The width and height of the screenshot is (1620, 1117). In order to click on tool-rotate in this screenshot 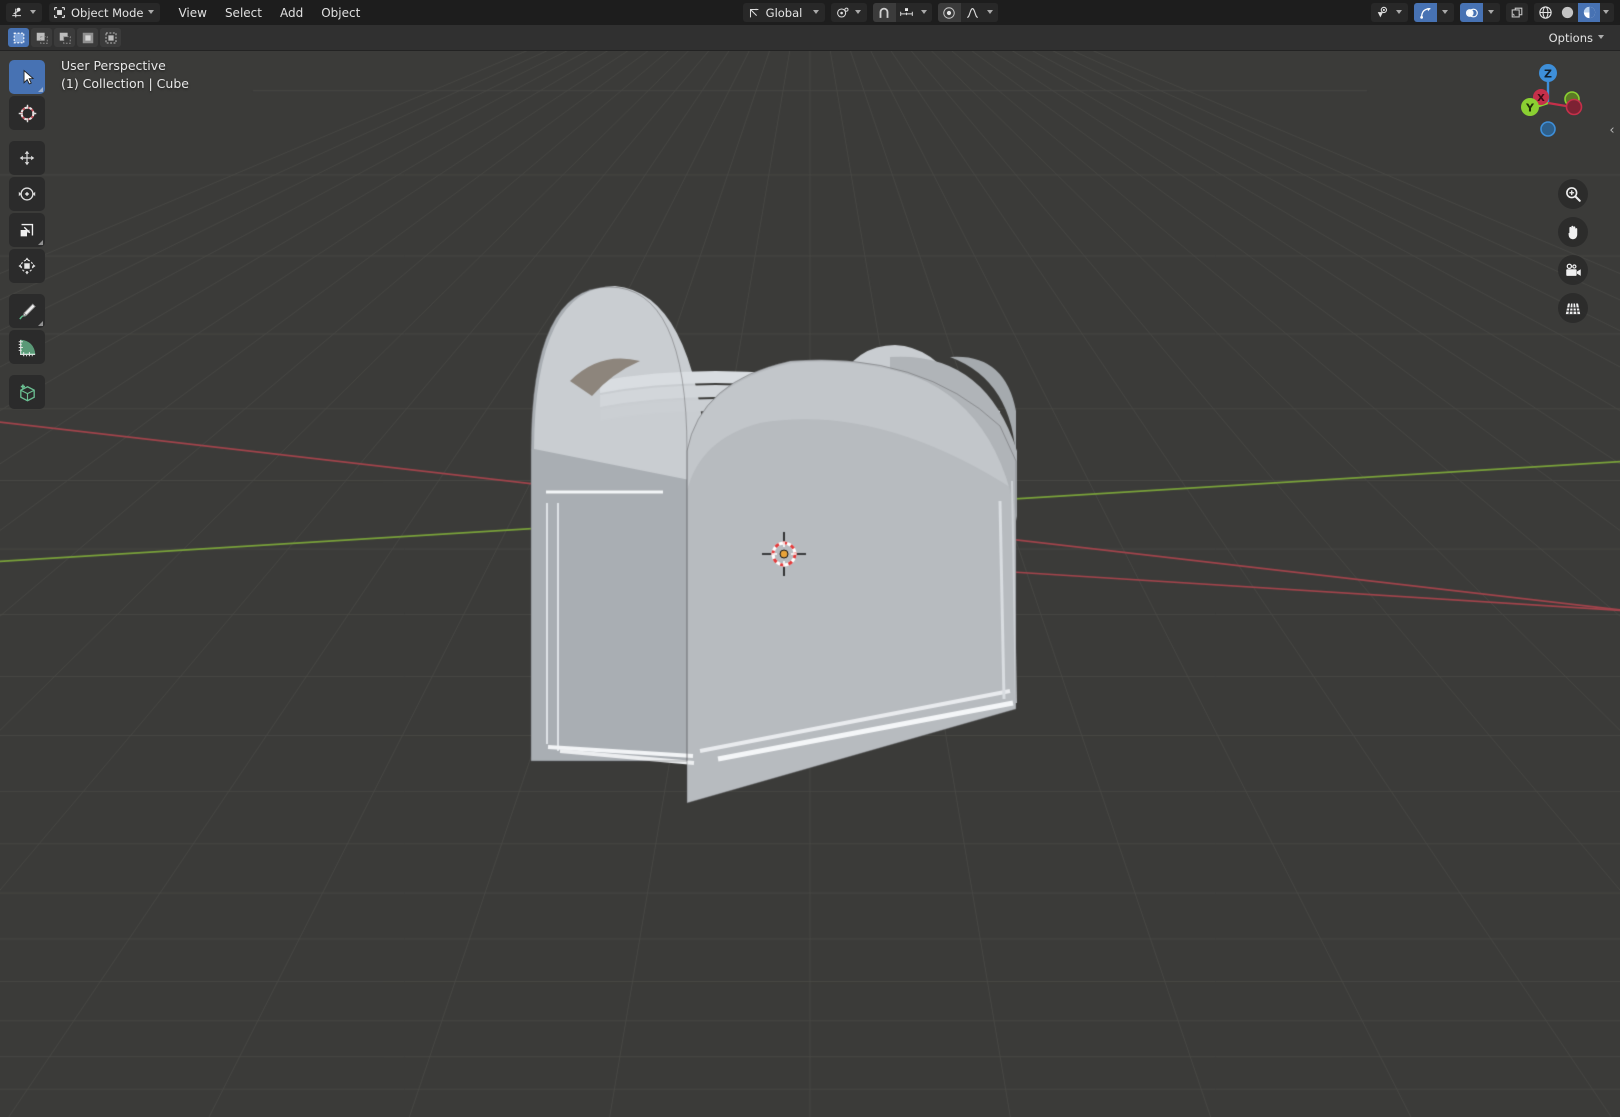, I will do `click(27, 194)`.